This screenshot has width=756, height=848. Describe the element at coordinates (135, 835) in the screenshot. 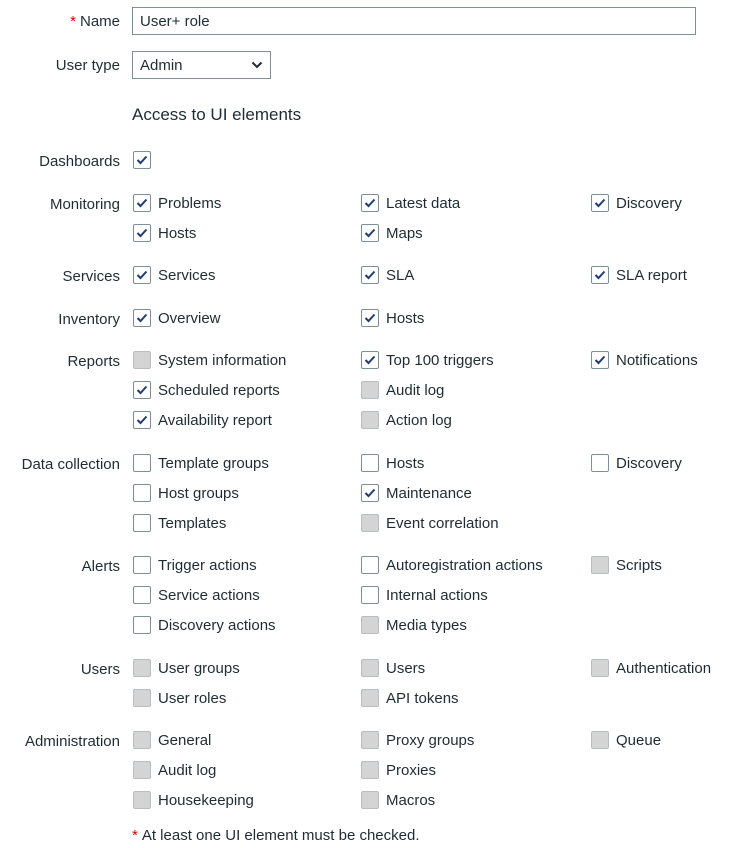

I see `required-mark: *` at that location.